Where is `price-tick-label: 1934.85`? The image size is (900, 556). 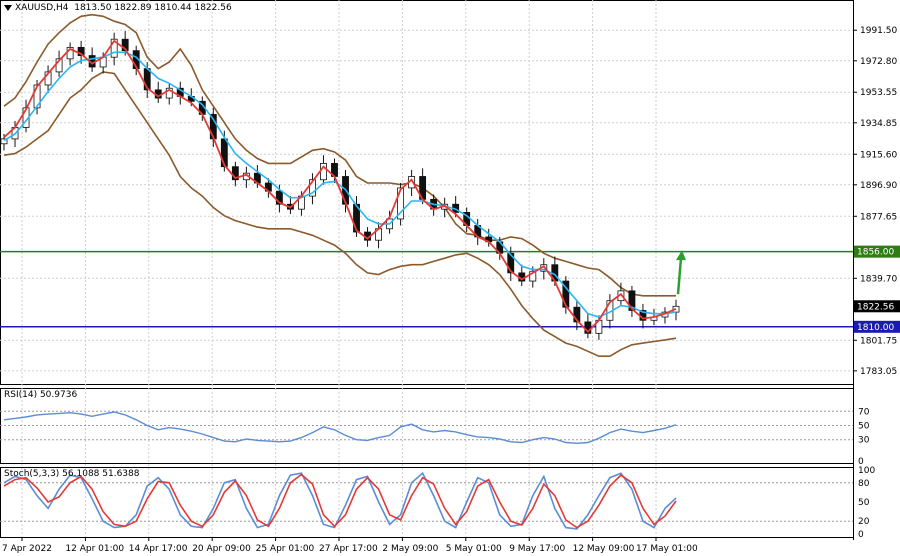 price-tick-label: 1934.85 is located at coordinates (878, 124).